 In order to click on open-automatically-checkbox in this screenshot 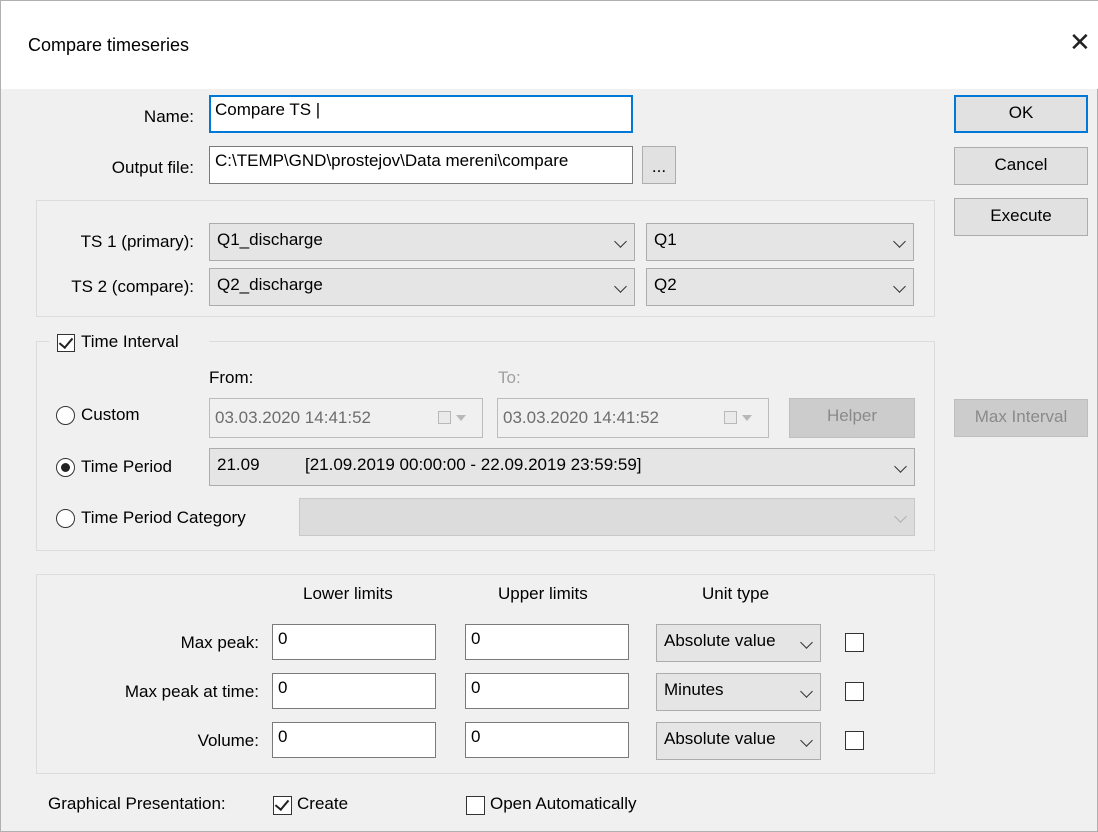, I will do `click(475, 805)`.